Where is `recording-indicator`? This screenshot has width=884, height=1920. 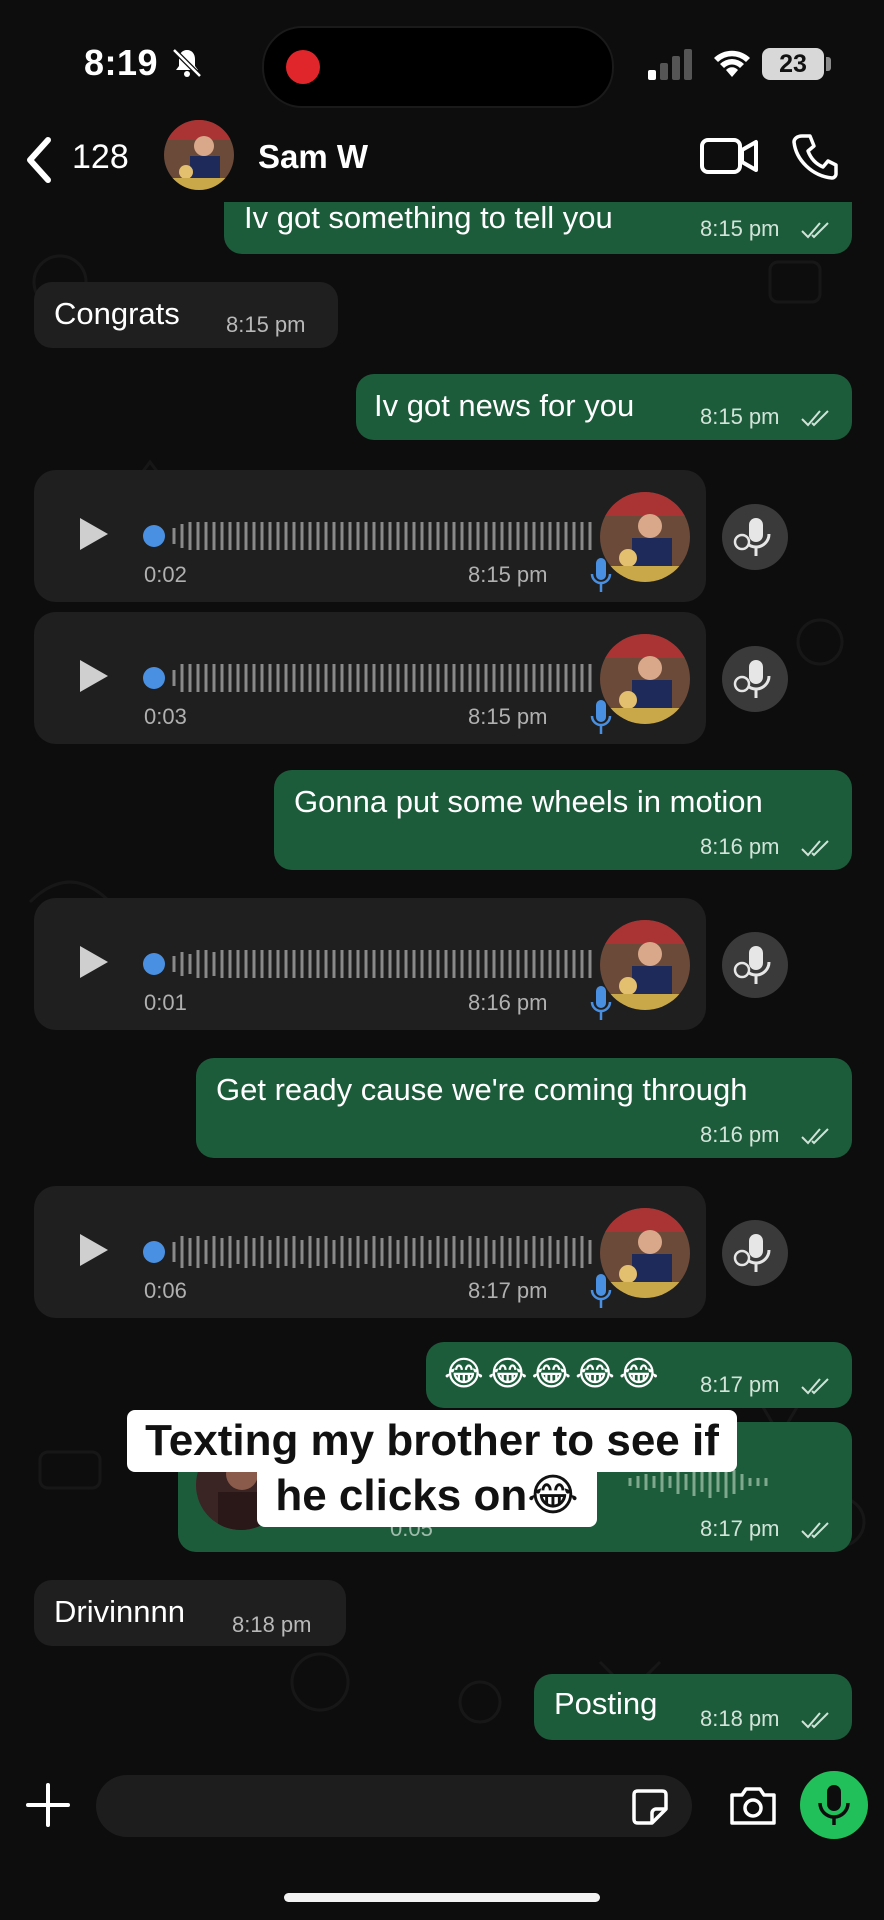
recording-indicator is located at coordinates (303, 67).